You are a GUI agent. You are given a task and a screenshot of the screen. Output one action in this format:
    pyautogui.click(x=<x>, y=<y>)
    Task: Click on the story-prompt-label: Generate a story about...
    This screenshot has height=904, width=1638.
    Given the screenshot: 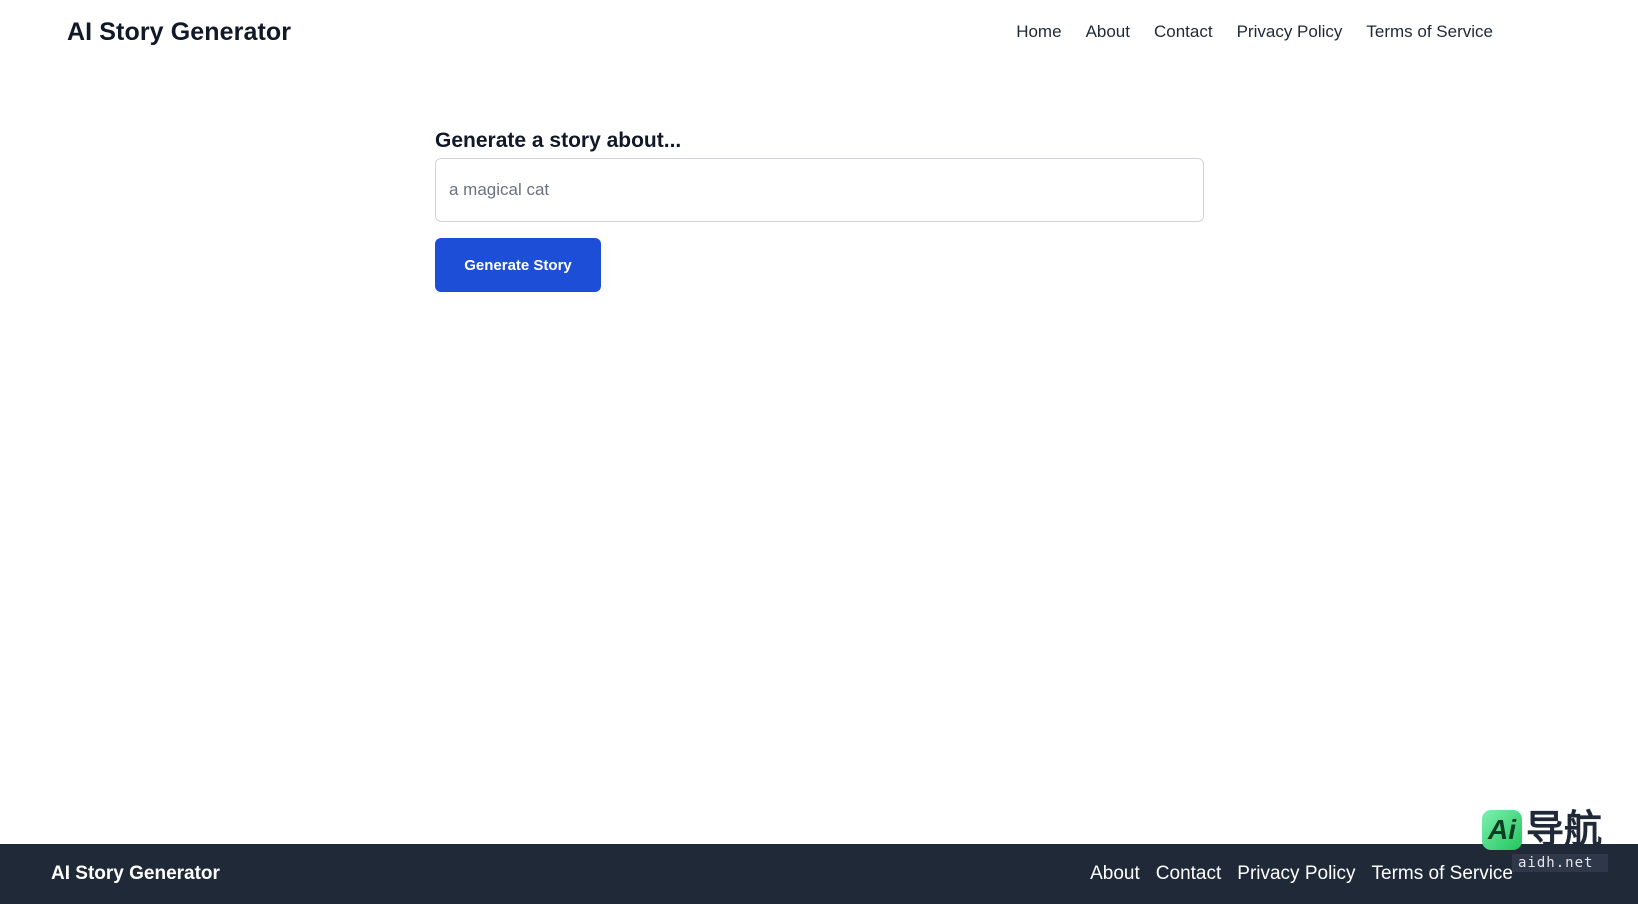 What is the action you would take?
    pyautogui.click(x=558, y=140)
    